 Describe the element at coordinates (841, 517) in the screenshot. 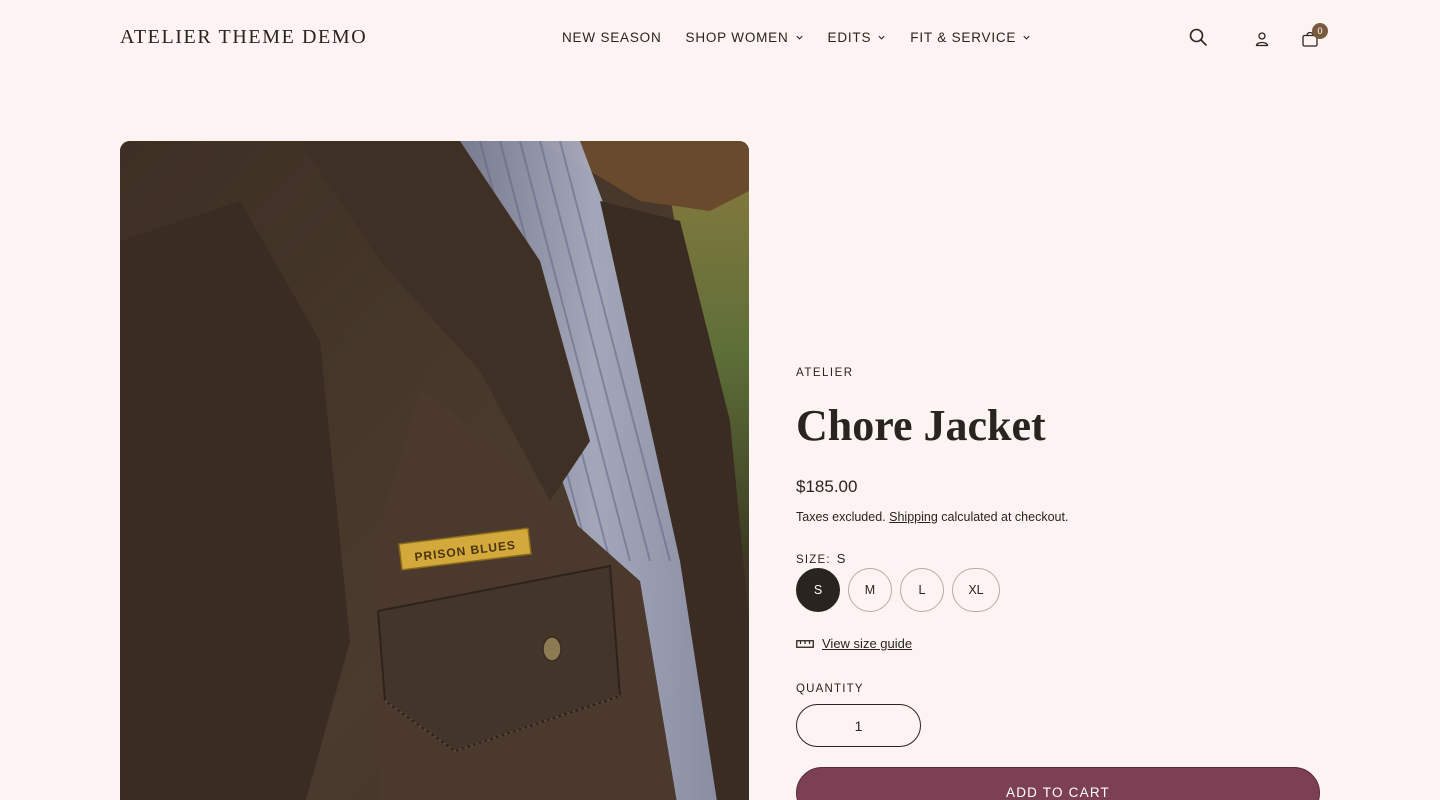

I see `tax-prefix: Taxes excluded.` at that location.